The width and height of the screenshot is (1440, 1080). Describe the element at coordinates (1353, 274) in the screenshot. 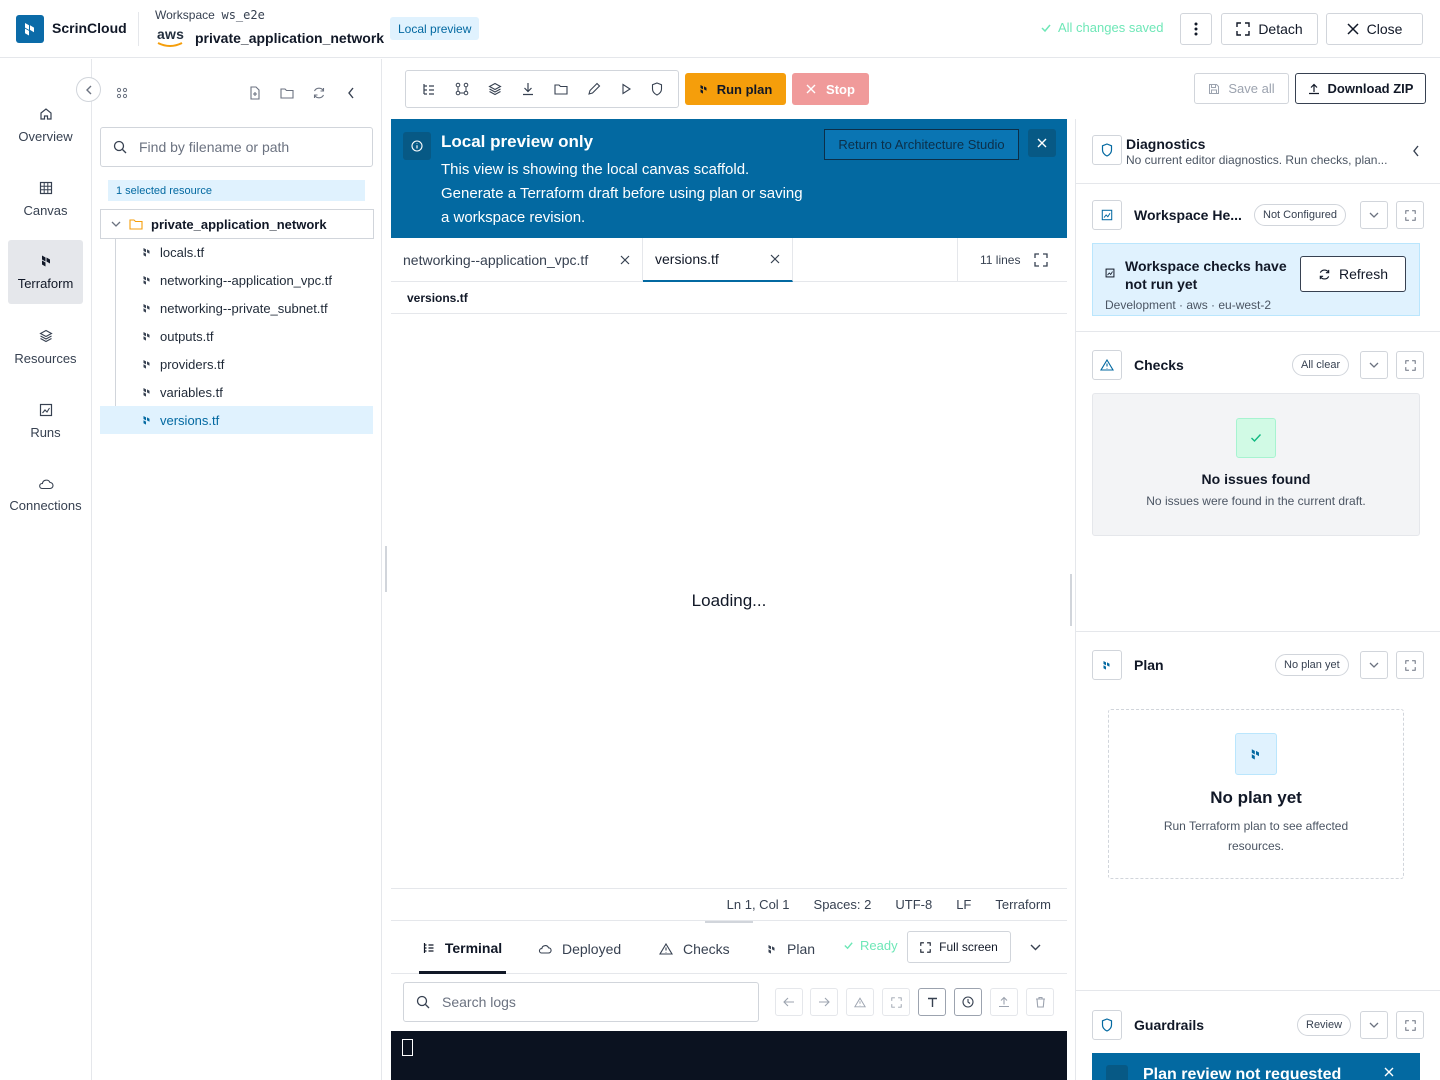

I see `refresh-button: Refresh` at that location.